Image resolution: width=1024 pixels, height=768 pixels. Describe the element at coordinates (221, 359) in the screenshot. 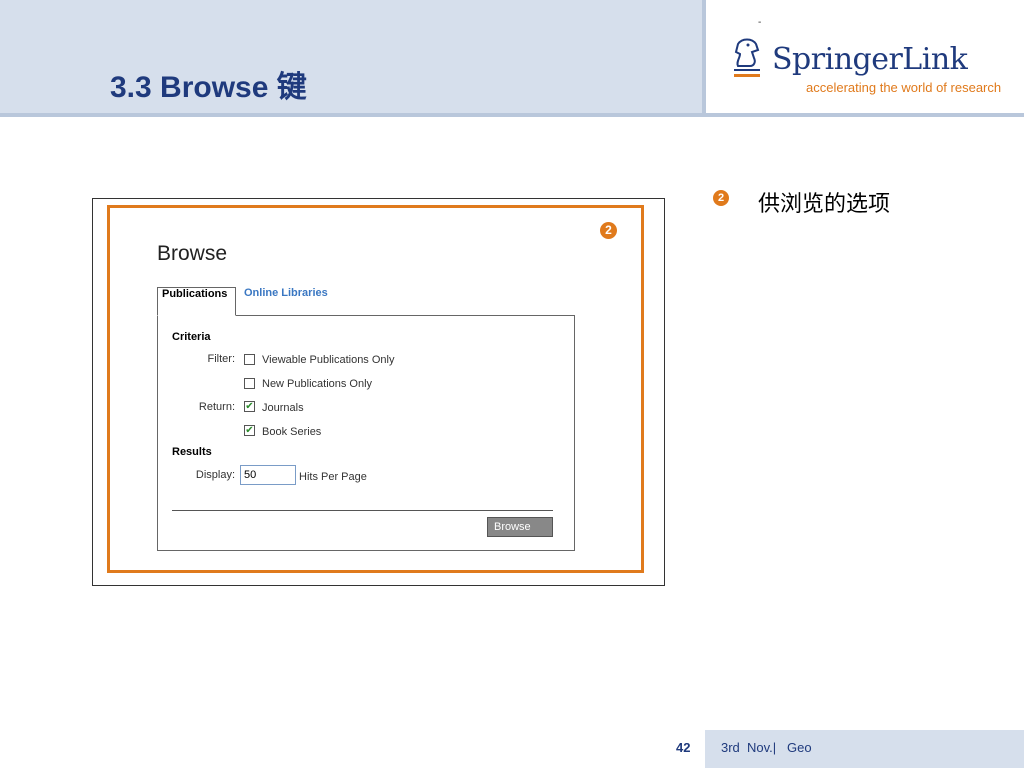

I see `filter-label: Filter:` at that location.